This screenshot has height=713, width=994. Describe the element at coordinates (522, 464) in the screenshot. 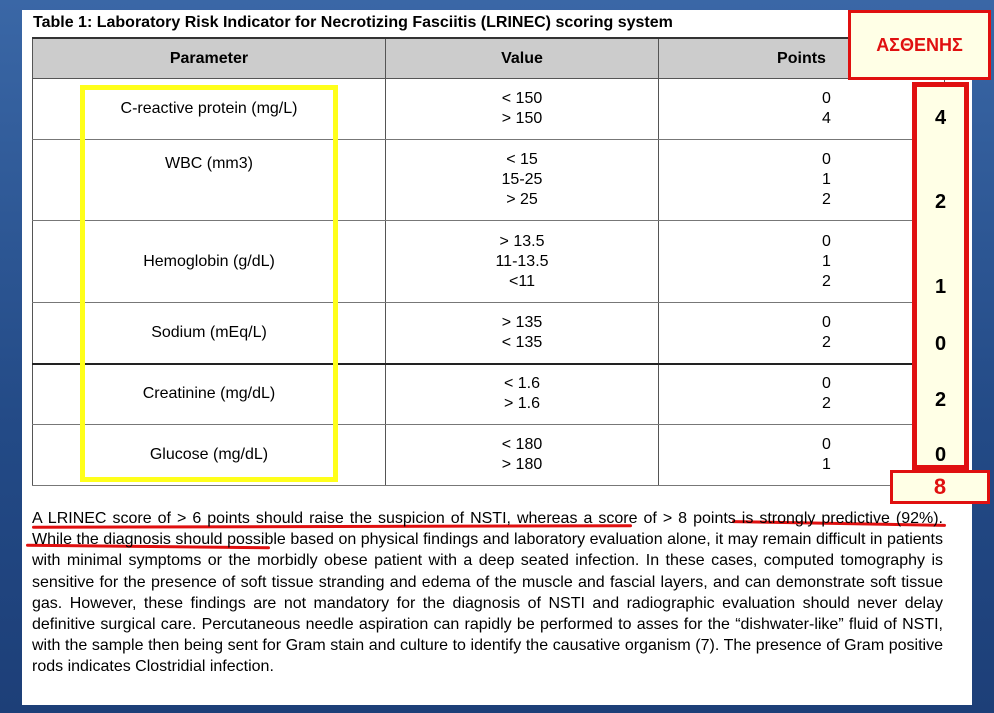

I see `value-line: > 180` at that location.